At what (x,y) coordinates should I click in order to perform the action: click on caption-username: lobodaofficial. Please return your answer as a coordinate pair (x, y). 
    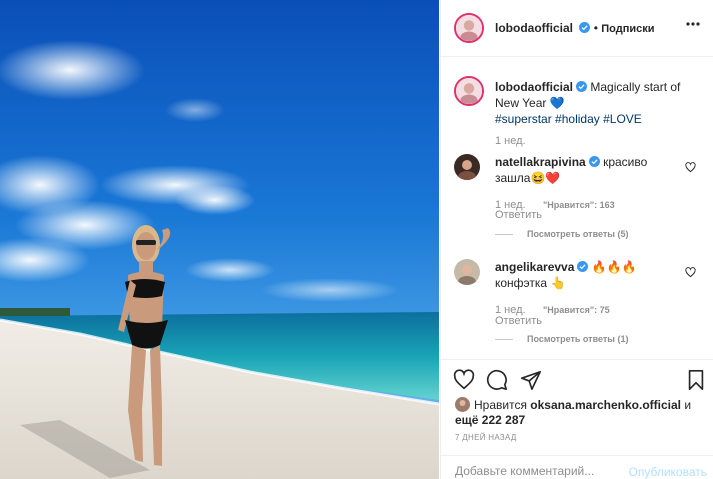
    Looking at the image, I should click on (534, 87).